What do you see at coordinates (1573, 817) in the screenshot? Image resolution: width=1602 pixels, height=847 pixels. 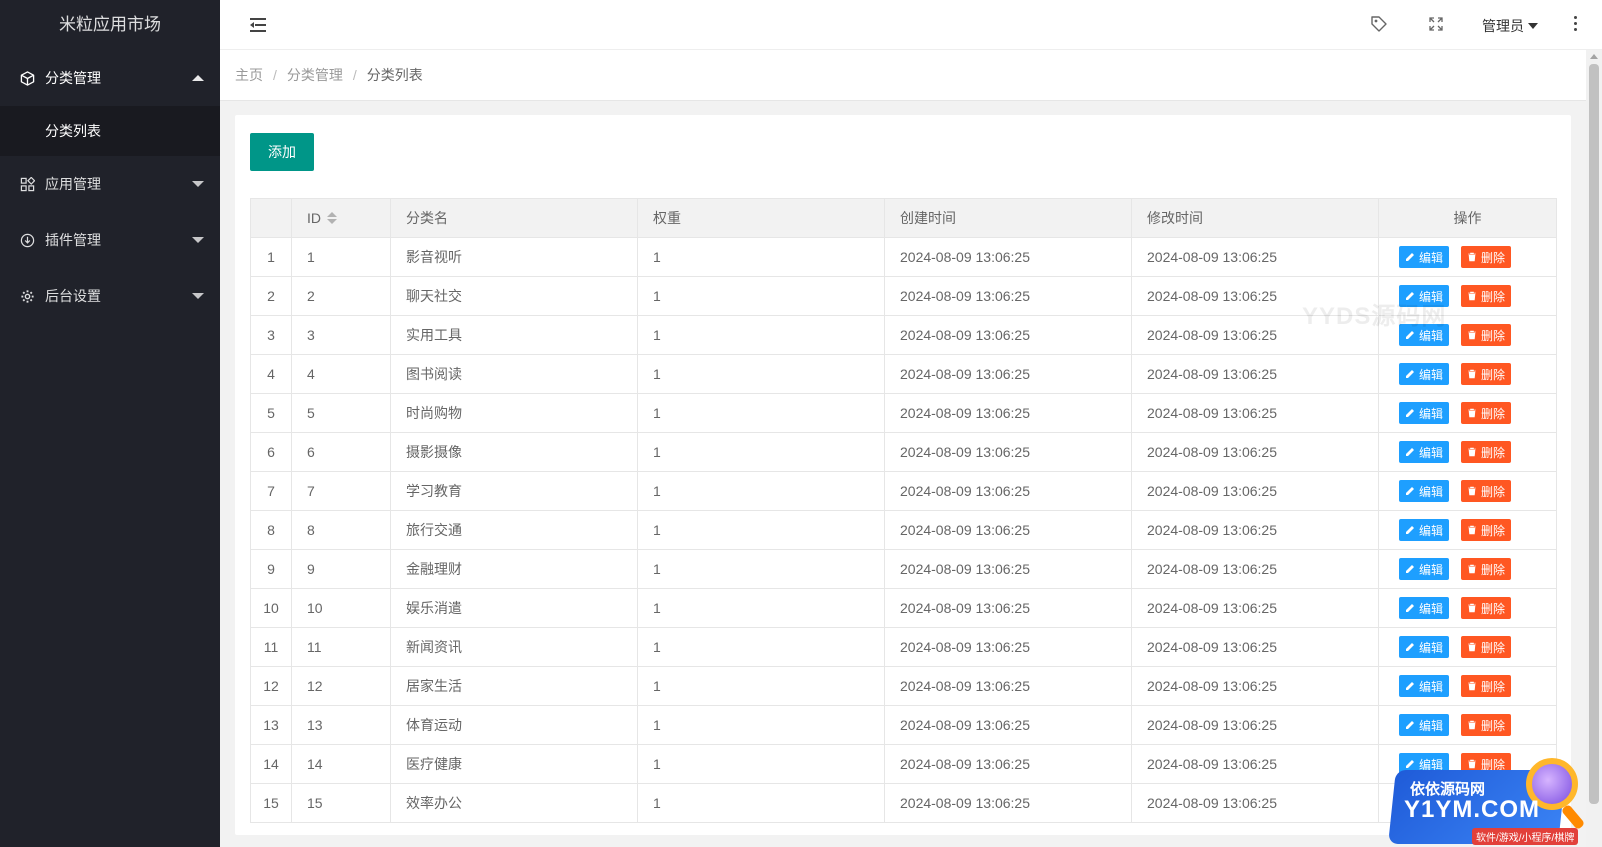 I see `magnifier-handle` at bounding box center [1573, 817].